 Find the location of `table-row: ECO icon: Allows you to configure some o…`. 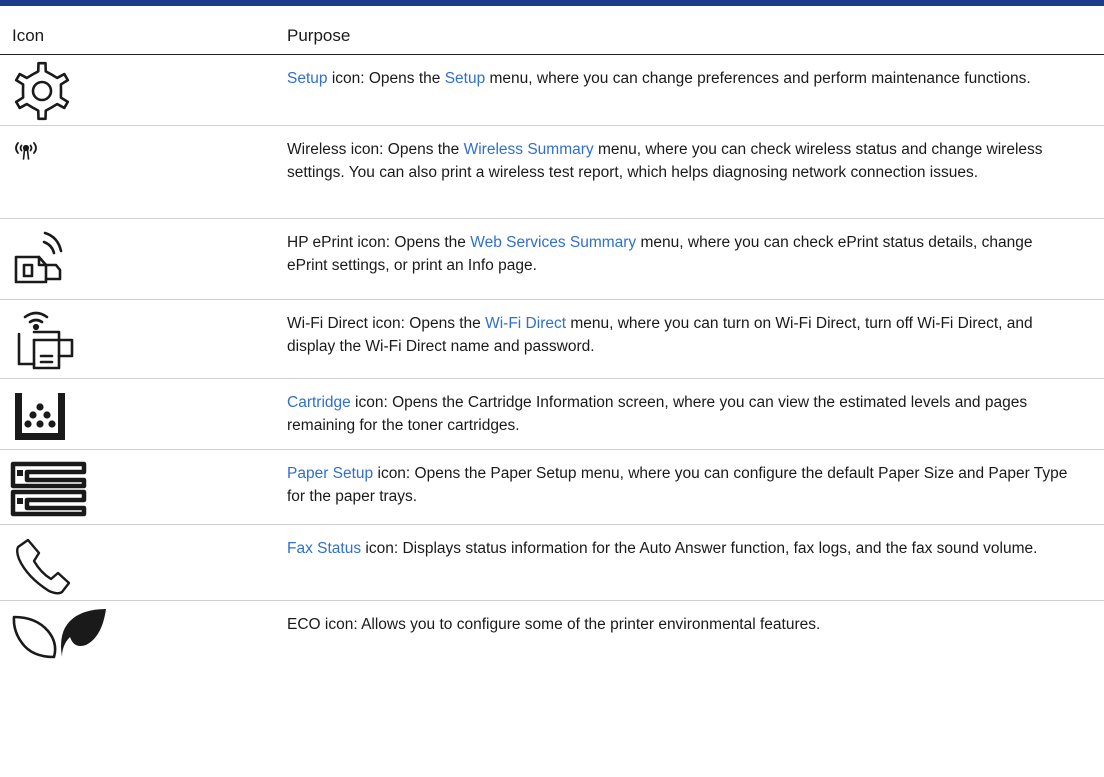

table-row: ECO icon: Allows you to configure some o… is located at coordinates (552, 630).